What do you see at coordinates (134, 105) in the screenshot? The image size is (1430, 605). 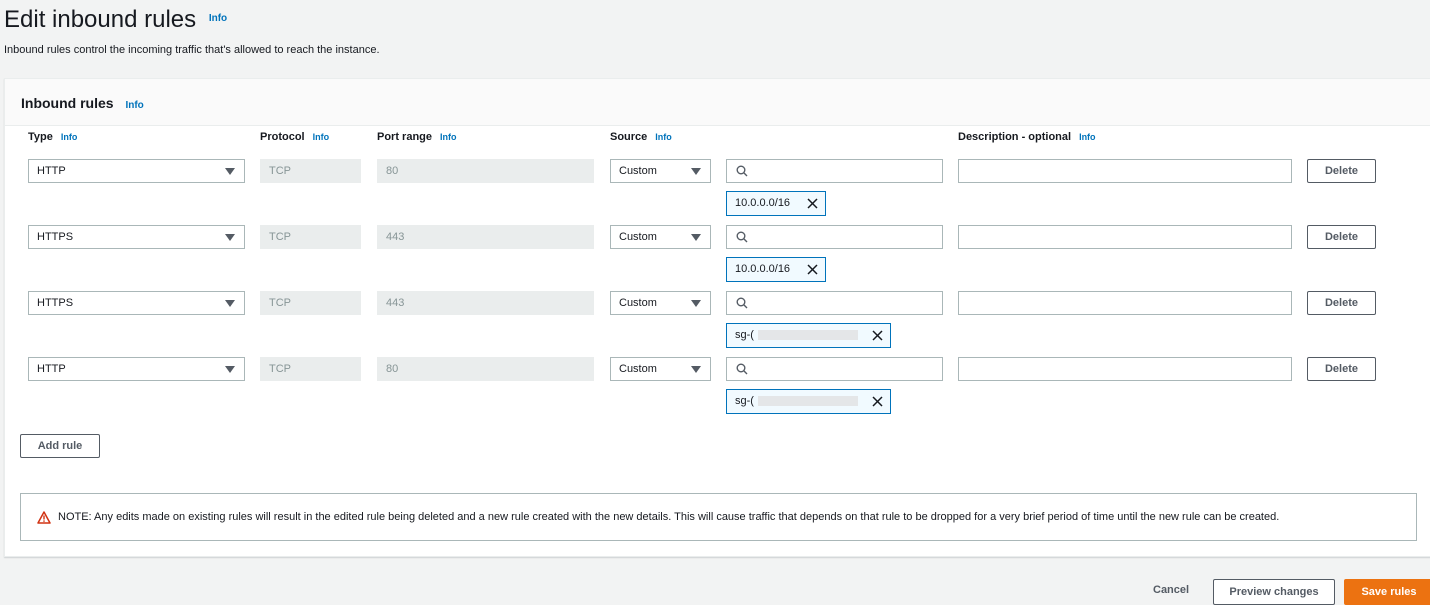 I see `panel-info-link: Info` at bounding box center [134, 105].